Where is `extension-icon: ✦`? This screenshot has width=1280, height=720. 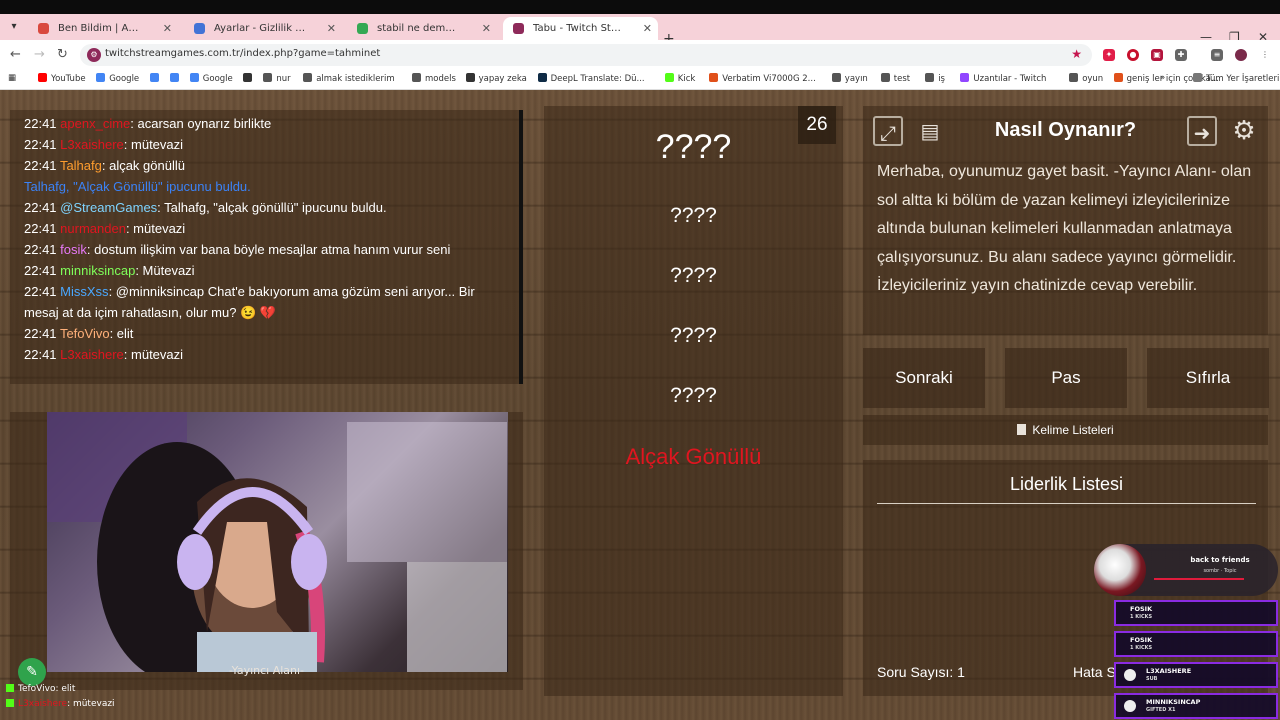 extension-icon: ✦ is located at coordinates (1109, 55).